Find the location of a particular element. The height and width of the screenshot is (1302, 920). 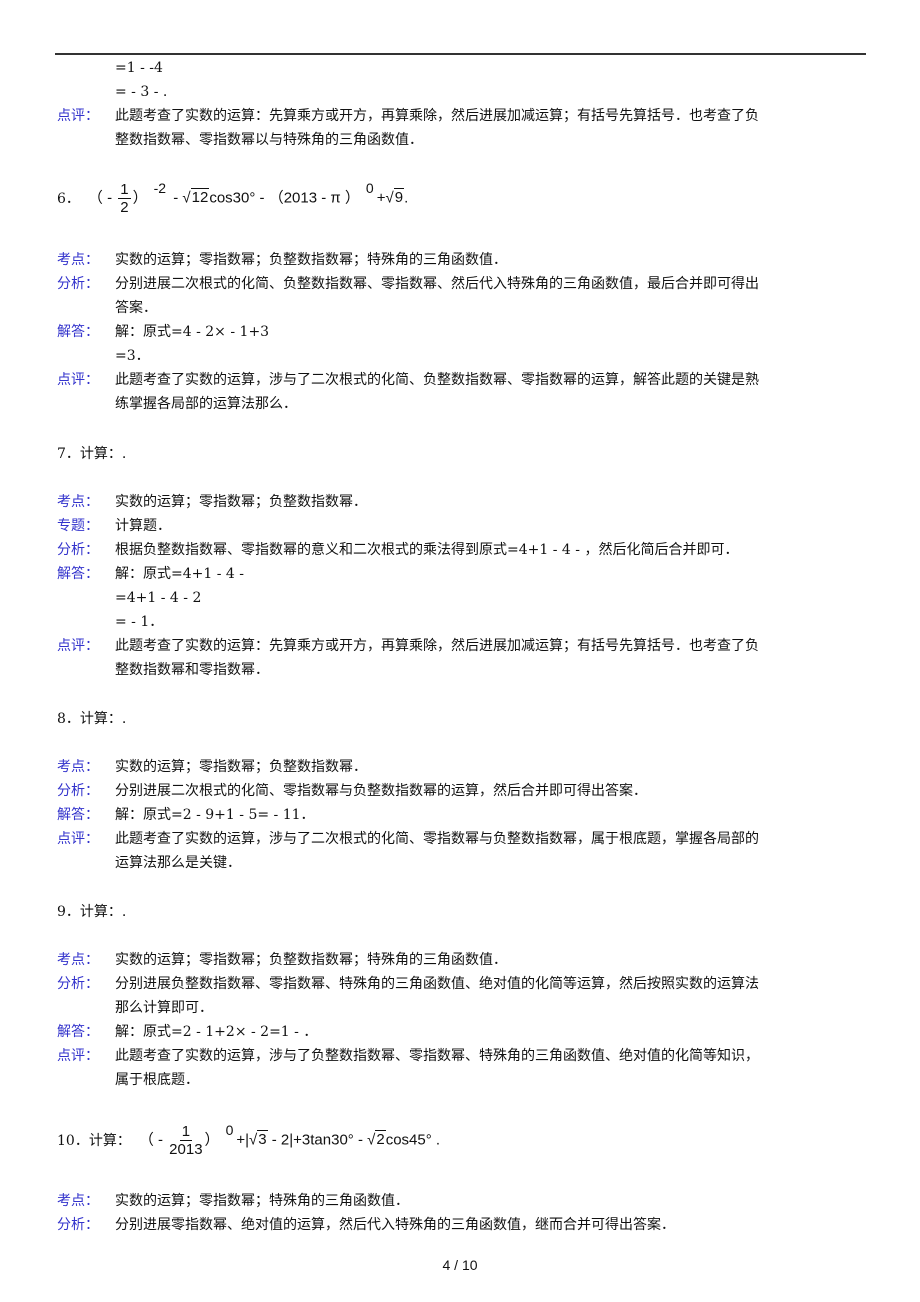

formula: （ - 1 2 ）-2 - √12cos30° - （2013 - π ）0+√9. is located at coordinates (248, 198).